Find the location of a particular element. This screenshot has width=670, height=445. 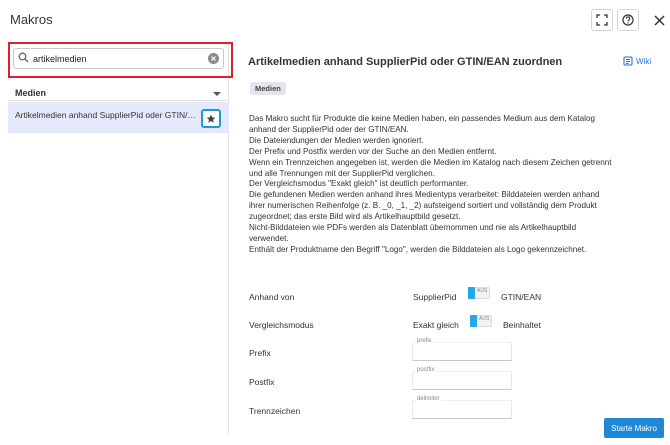

trennzeichen-placeholder: delimiter is located at coordinates (428, 399).